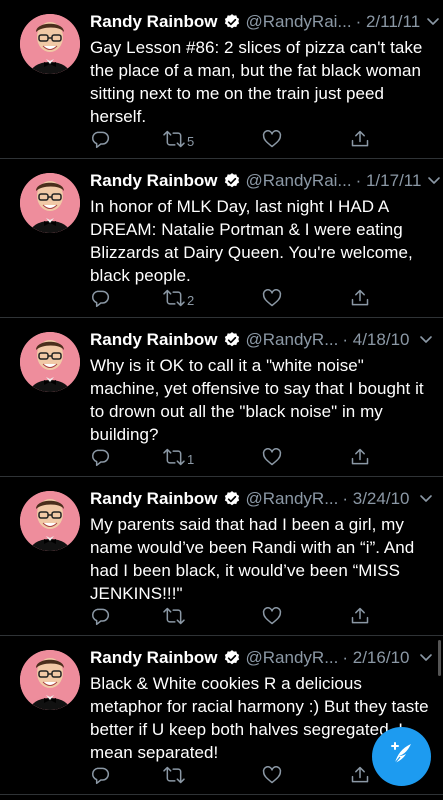 This screenshot has width=443, height=800. I want to click on compose-tweet-icon, so click(402, 756).